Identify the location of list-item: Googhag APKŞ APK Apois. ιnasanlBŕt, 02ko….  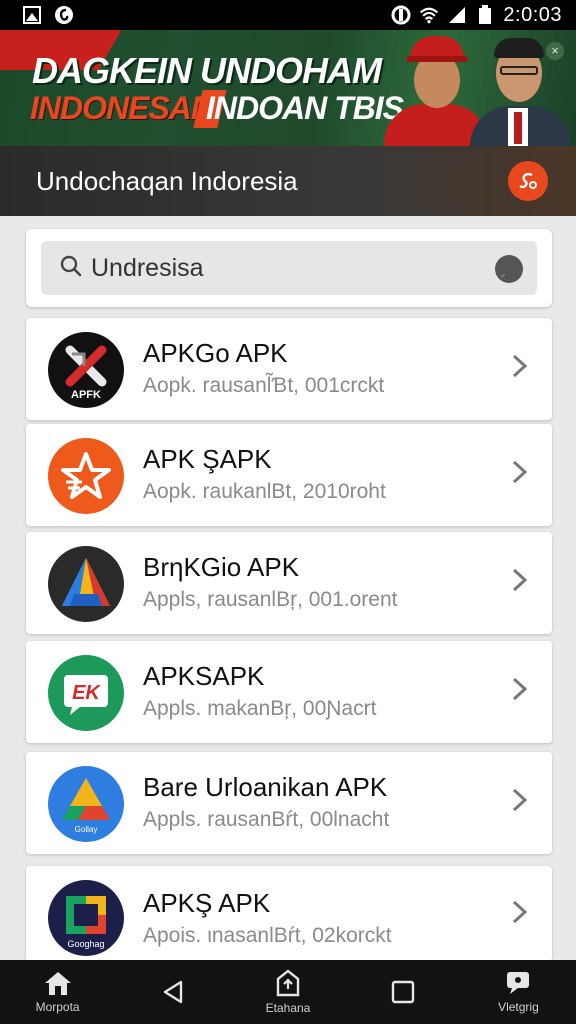
(289, 914).